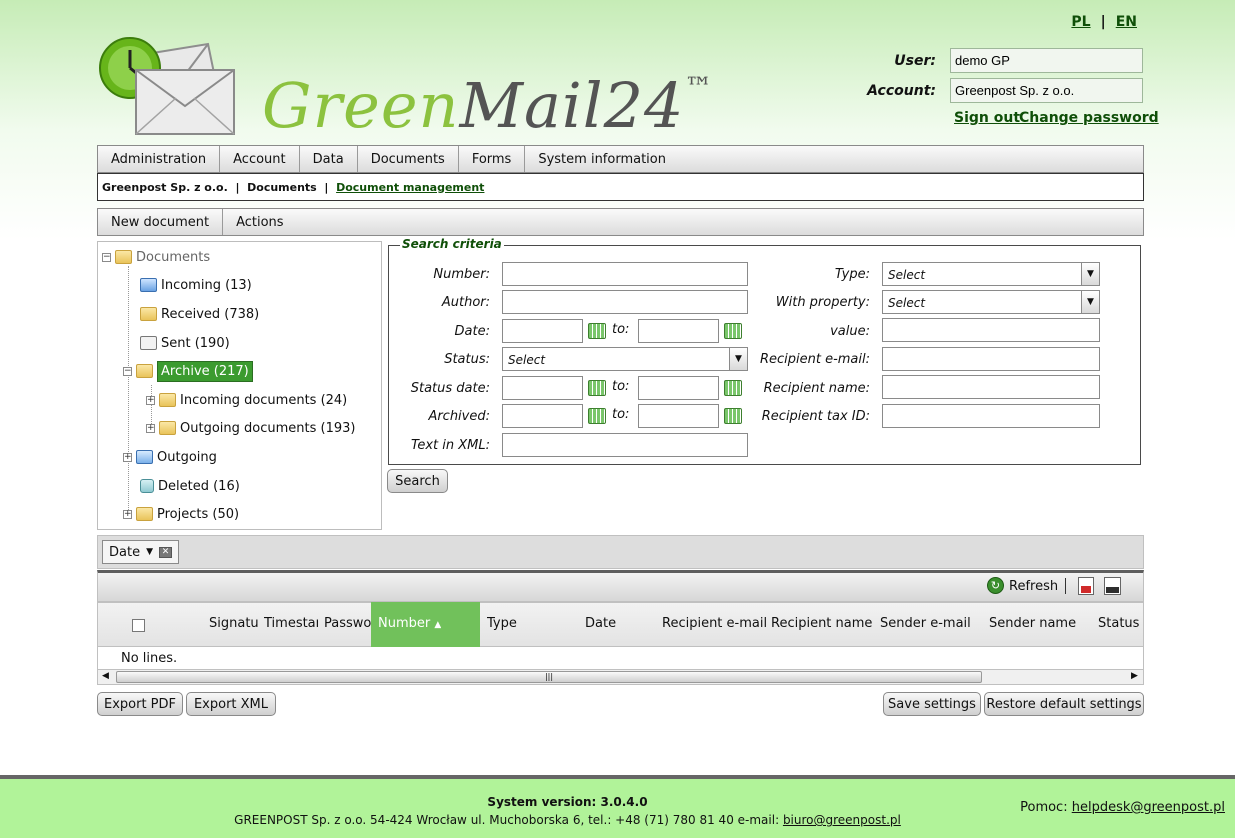 The width and height of the screenshot is (1235, 838). I want to click on breadcrumb-company: Greenpost Sp. z o.o., so click(165, 187).